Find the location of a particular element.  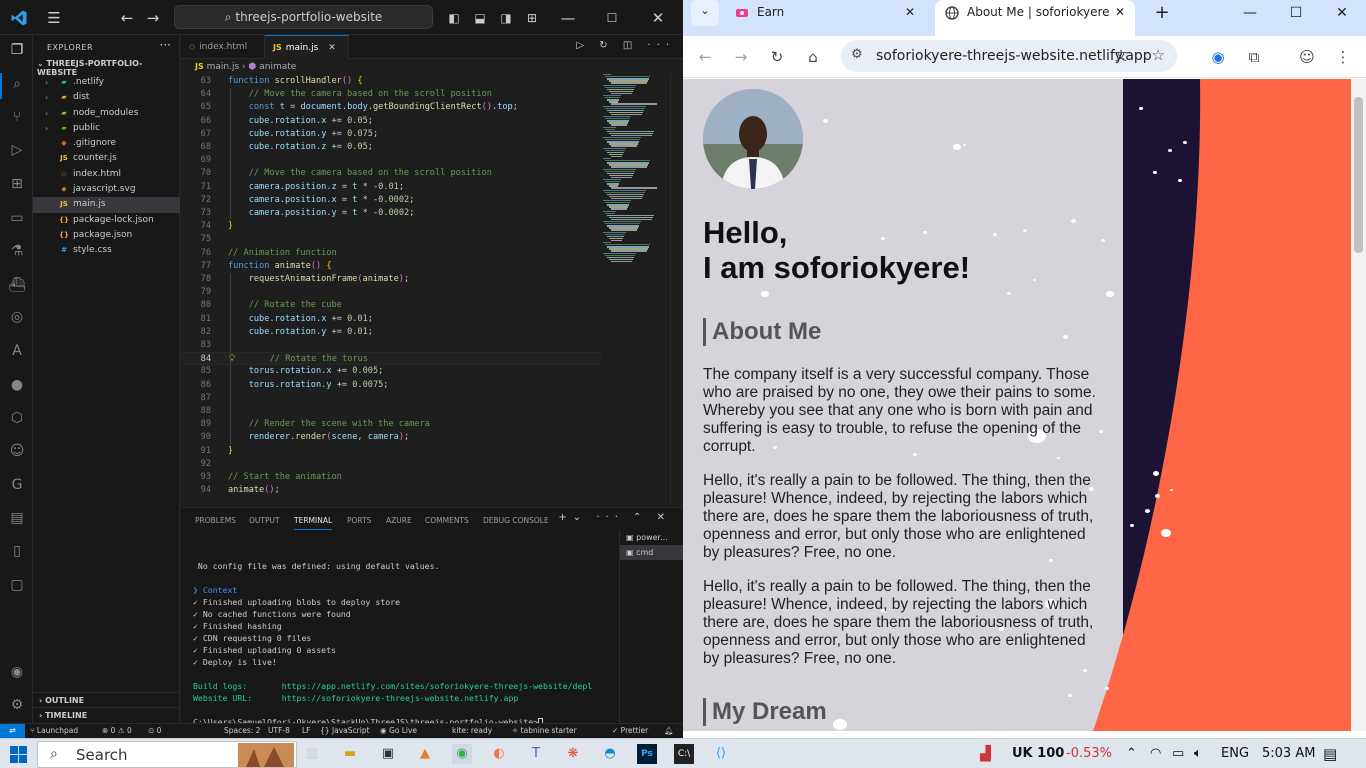

wifi-icon: ◠ is located at coordinates (1155, 753).